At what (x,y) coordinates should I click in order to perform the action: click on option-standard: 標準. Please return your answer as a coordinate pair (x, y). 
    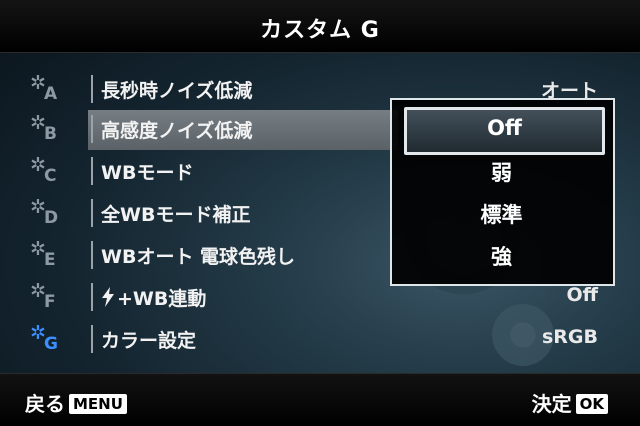
    Looking at the image, I should click on (501, 215).